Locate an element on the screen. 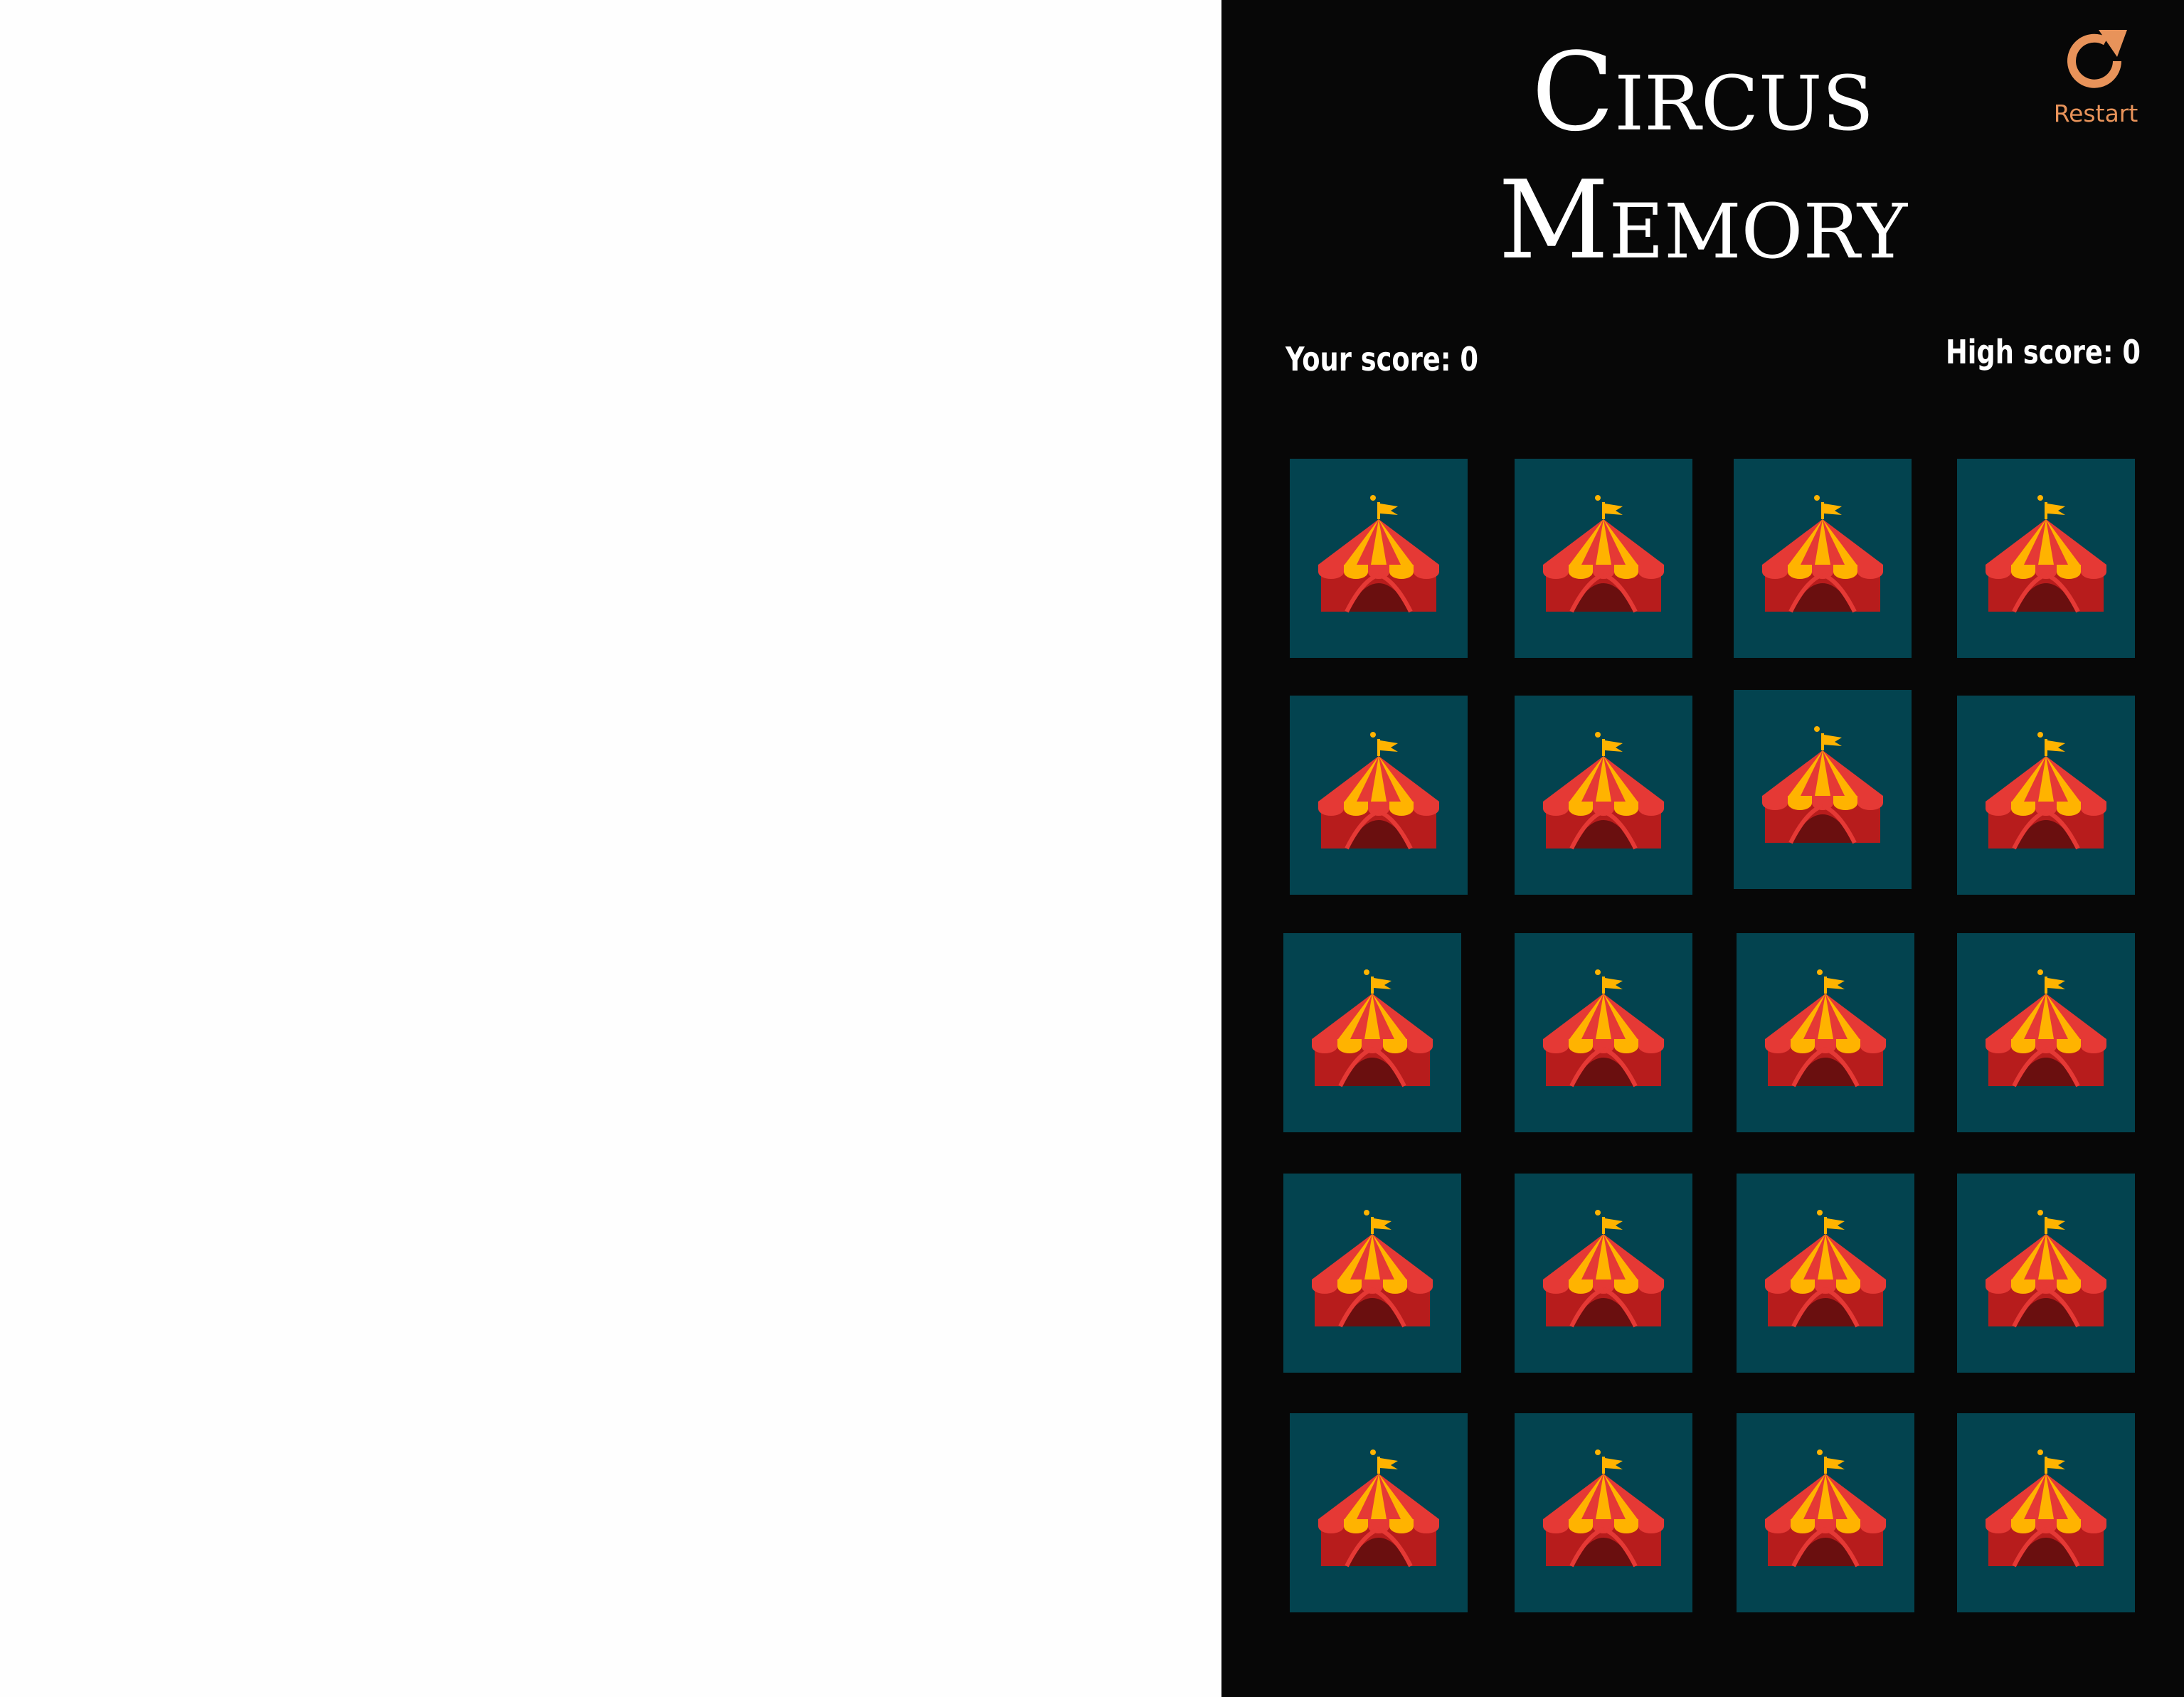  your-score-label: Your score: is located at coordinates (1368, 359).